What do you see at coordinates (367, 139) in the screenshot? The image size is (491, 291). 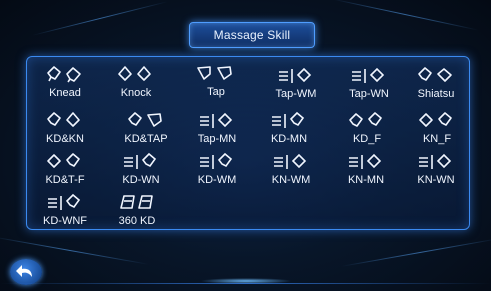 I see `skill-label: KD_F` at bounding box center [367, 139].